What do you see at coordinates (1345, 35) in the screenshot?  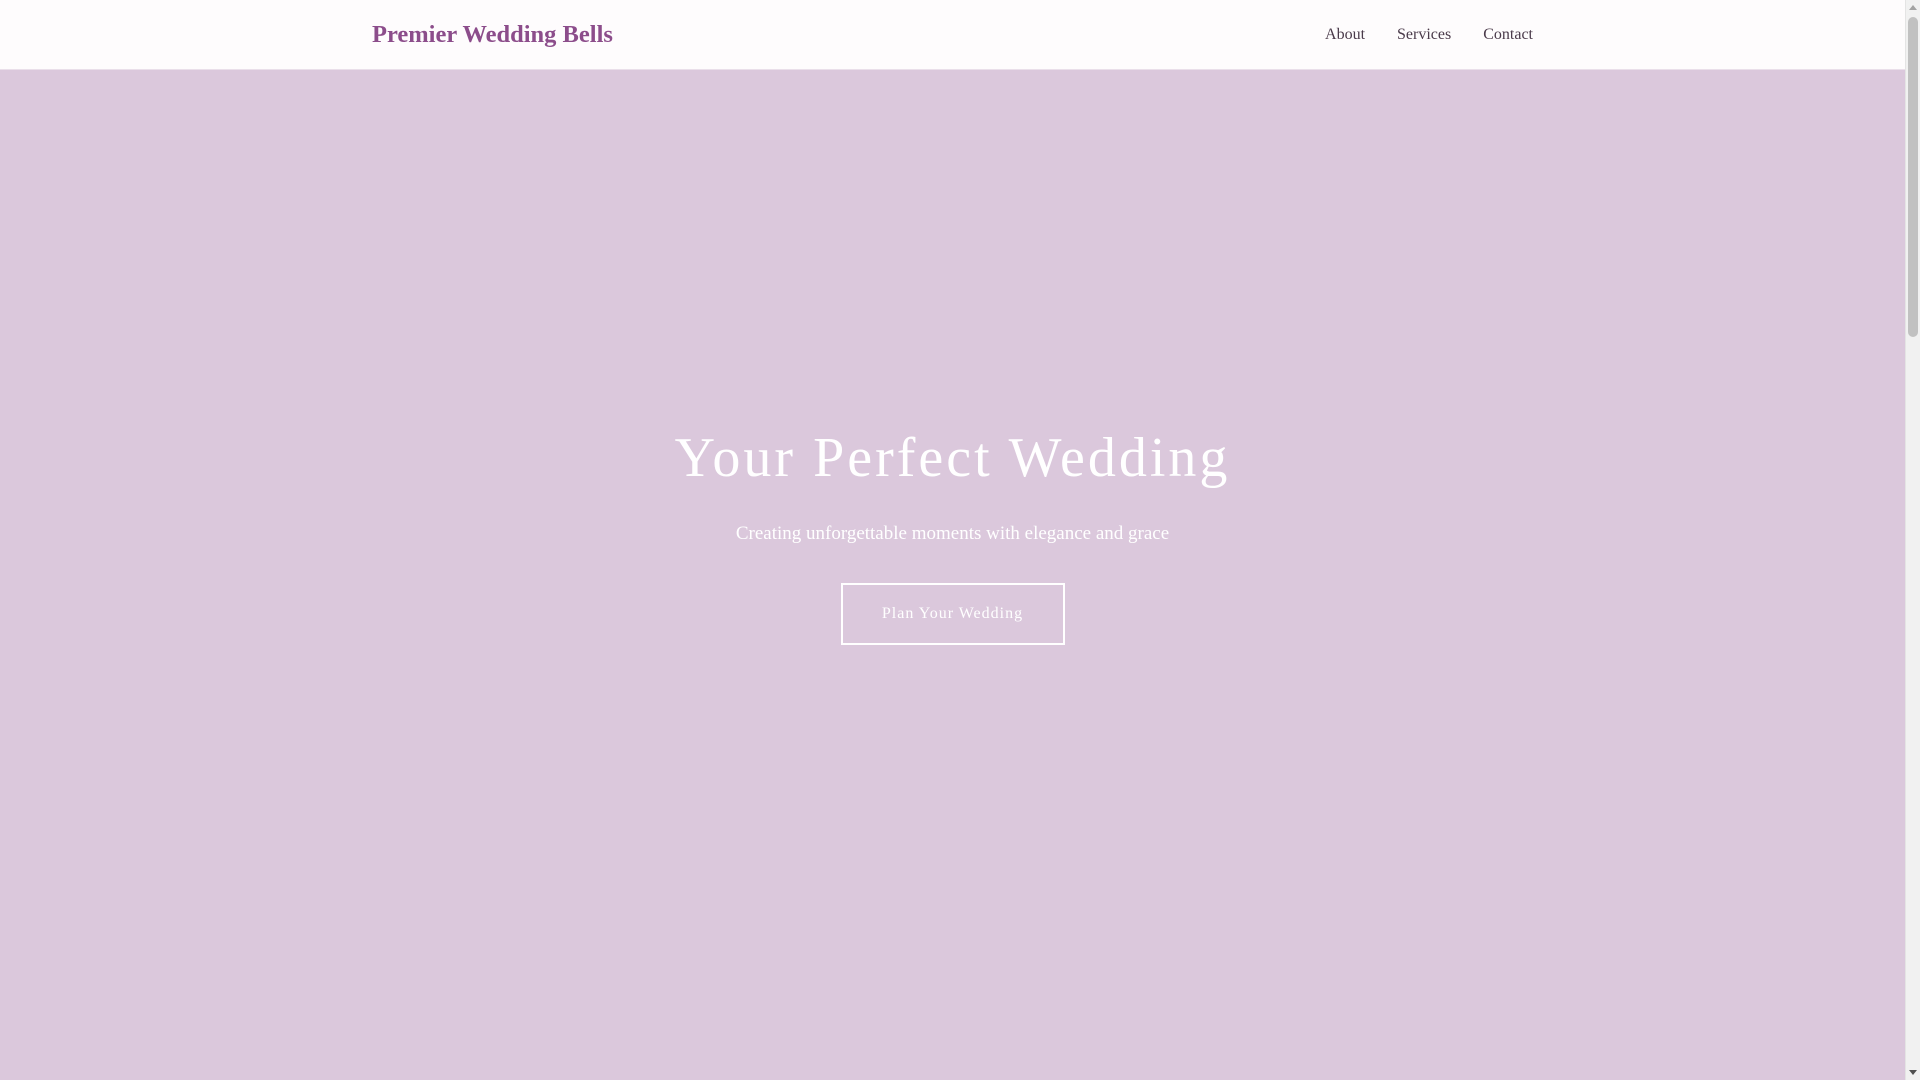 I see `nav-link-about: About` at bounding box center [1345, 35].